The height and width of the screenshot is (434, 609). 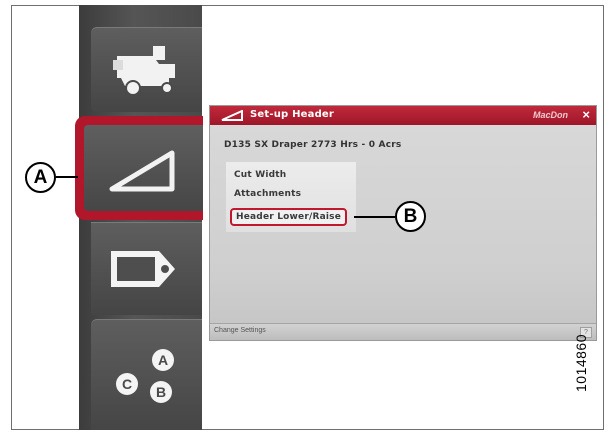 I want to click on dialog-title: Set-up Header, so click(x=292, y=114).